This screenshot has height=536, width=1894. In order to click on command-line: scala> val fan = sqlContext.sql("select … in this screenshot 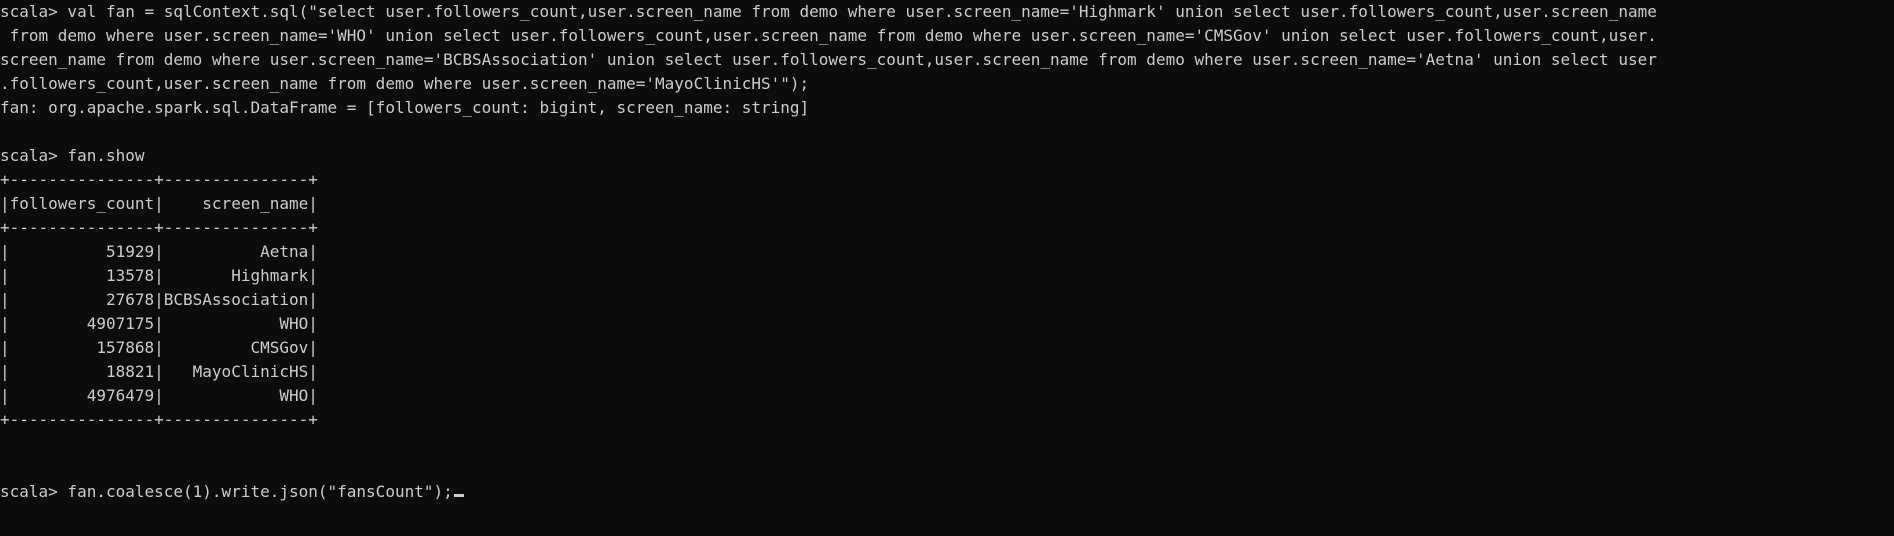, I will do `click(828, 11)`.